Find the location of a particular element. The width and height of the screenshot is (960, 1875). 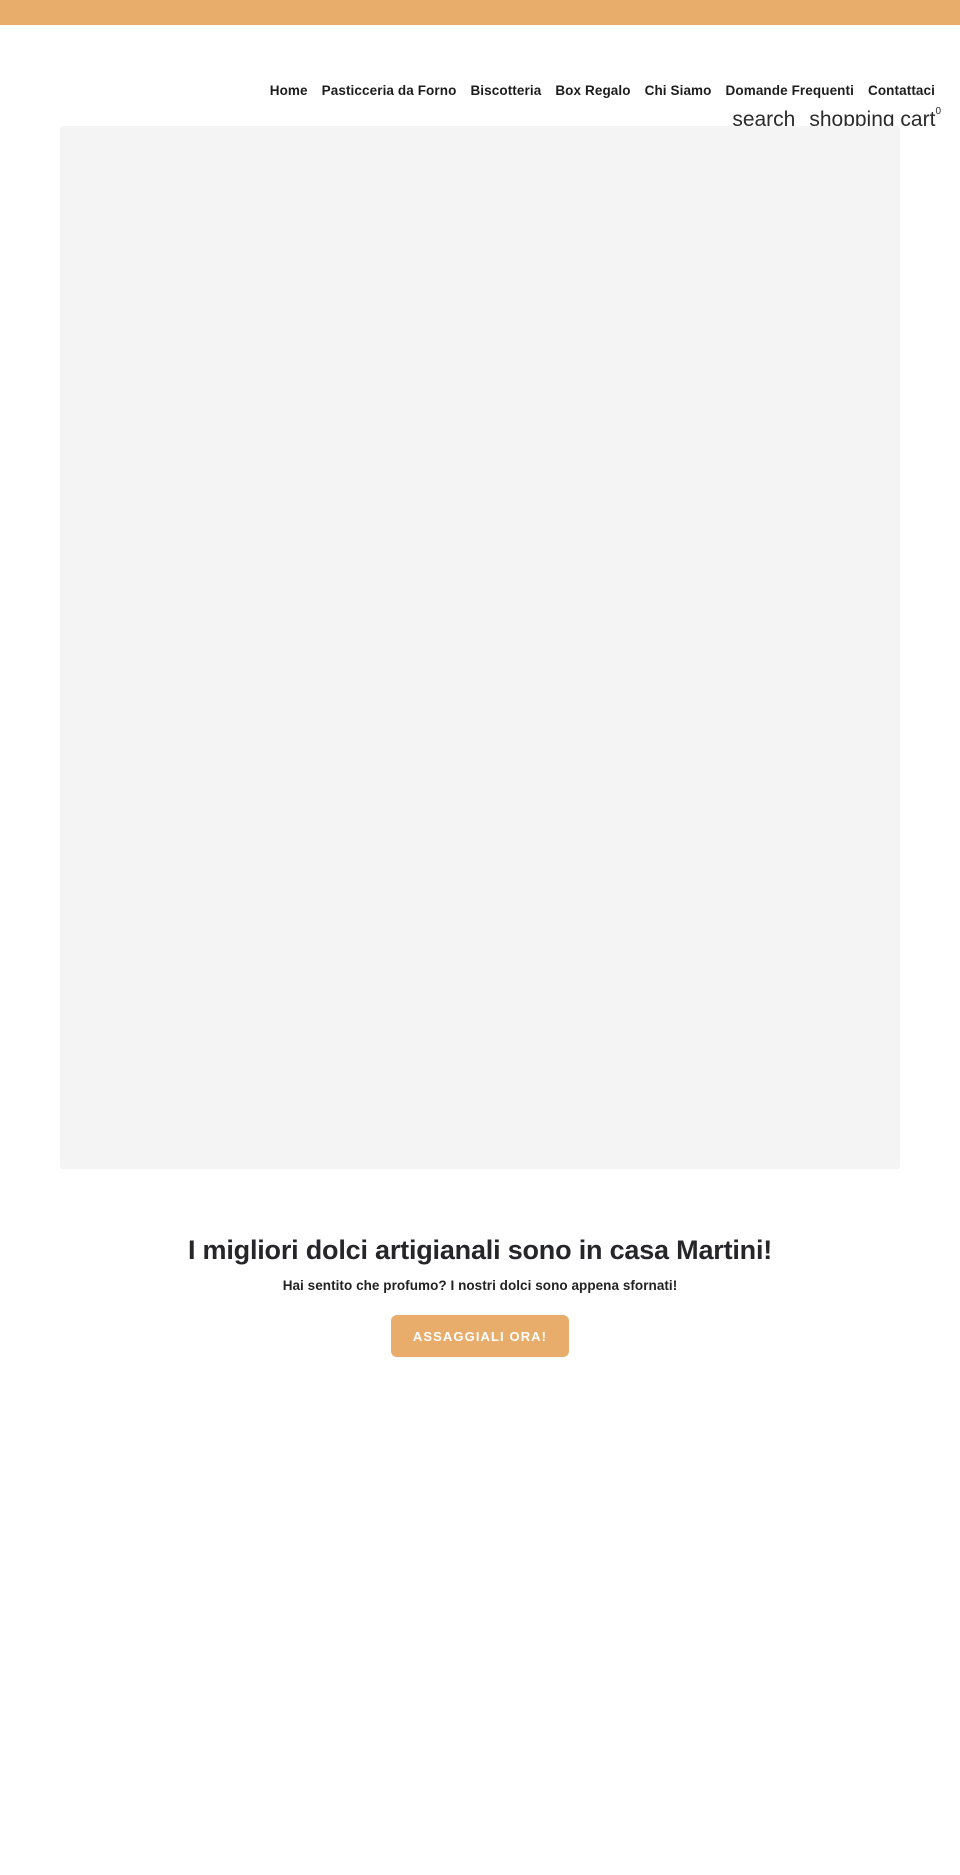

nav-item-pasticceria-da-forno: Pasticceria da Forno is located at coordinates (389, 91).